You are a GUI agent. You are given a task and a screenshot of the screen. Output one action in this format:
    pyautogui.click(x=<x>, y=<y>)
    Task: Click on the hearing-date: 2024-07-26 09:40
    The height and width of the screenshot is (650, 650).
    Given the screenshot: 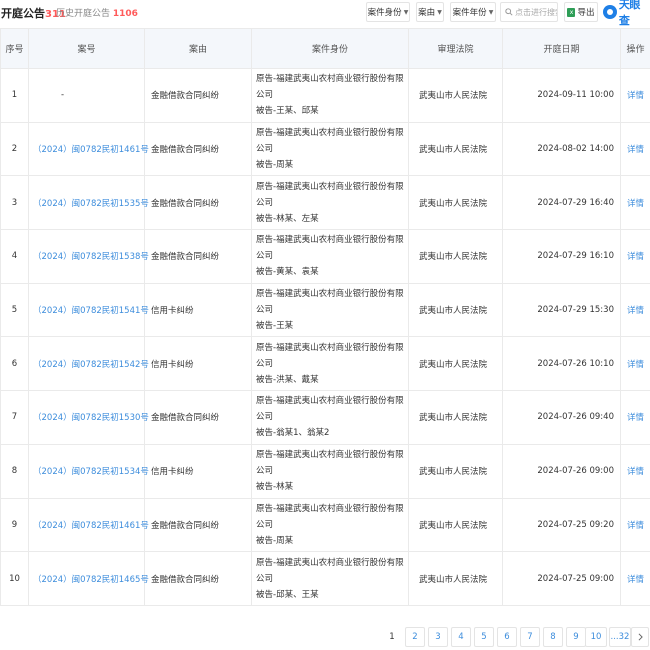 What is the action you would take?
    pyautogui.click(x=561, y=417)
    